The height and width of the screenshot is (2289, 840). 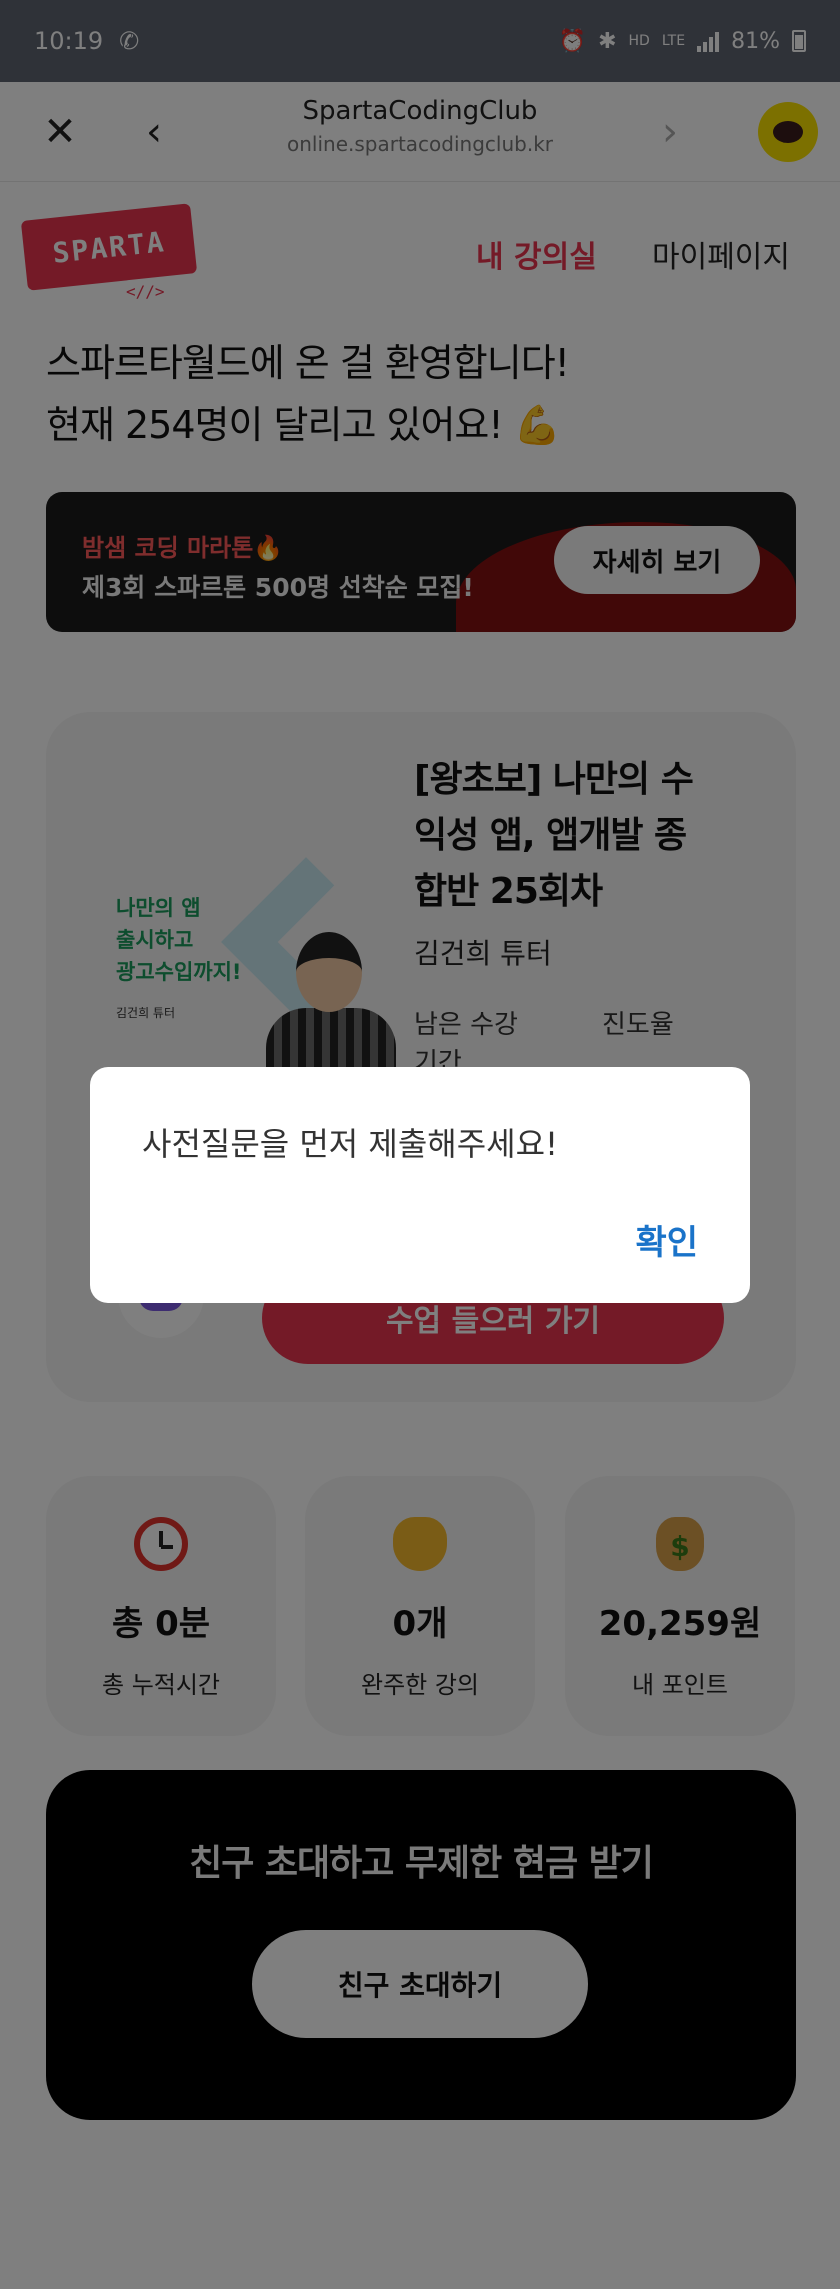 What do you see at coordinates (420, 1185) in the screenshot?
I see `alert-dialog: 사전질문을 먼저 제출해주세요! 확인` at bounding box center [420, 1185].